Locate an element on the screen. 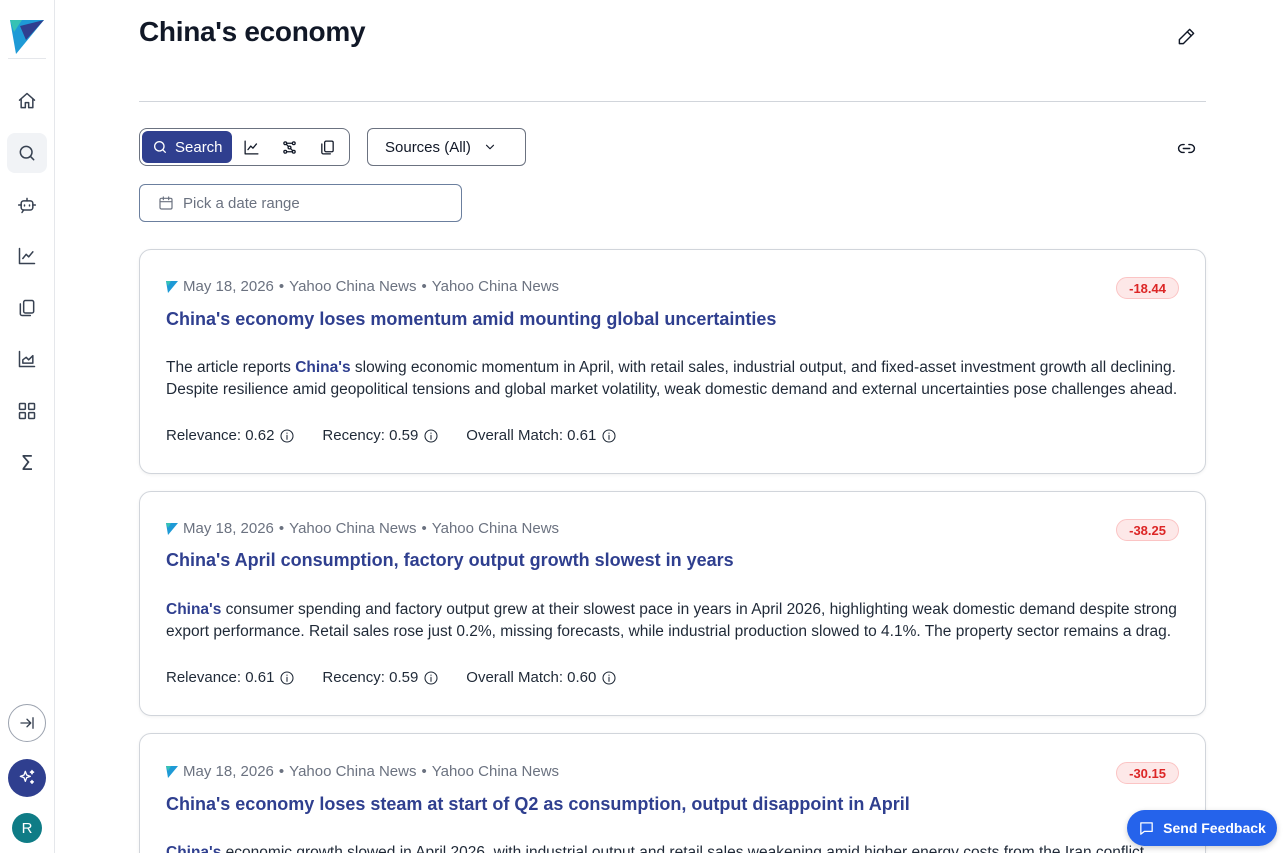  chart-mode-button is located at coordinates (251, 147).